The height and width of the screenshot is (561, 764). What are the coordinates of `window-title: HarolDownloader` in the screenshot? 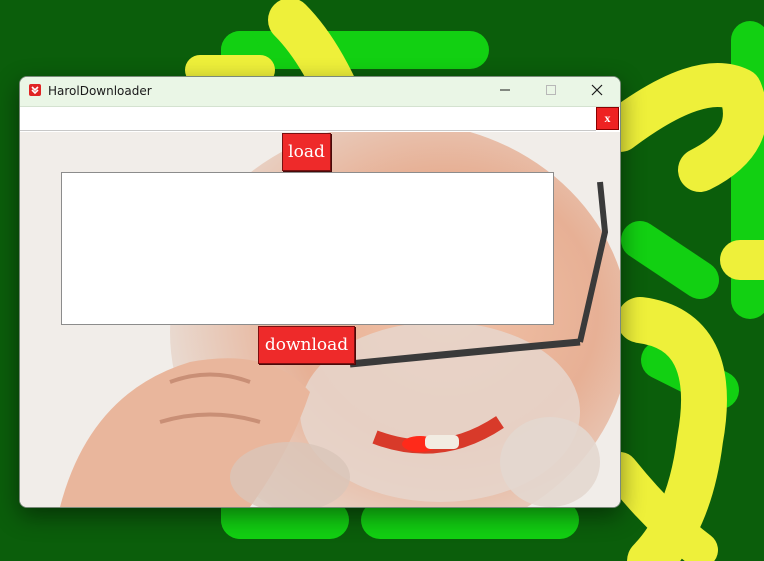 It's located at (100, 91).